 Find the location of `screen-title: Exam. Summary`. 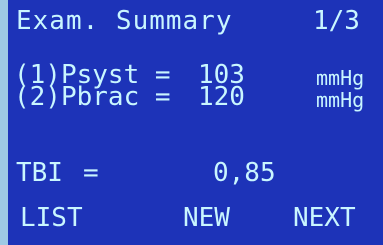

screen-title: Exam. Summary is located at coordinates (124, 21).